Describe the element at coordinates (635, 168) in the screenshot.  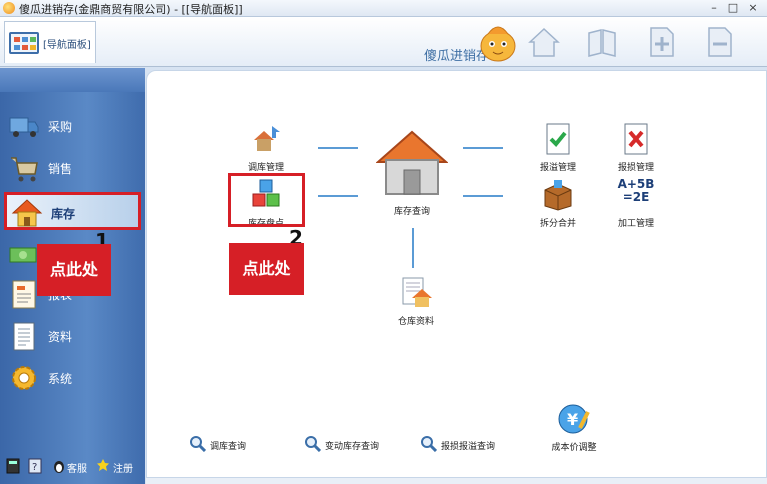
I see `node-label: 报损管理` at that location.